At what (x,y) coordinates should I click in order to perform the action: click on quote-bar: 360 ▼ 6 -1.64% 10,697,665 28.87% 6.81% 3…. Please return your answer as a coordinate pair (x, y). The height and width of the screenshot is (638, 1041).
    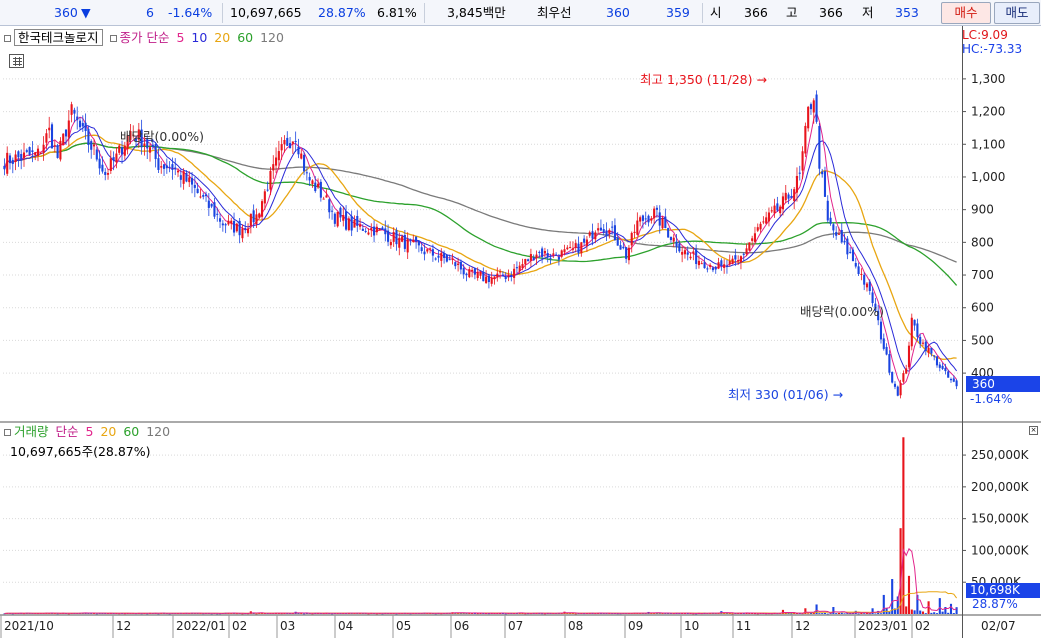
    Looking at the image, I should click on (520, 13).